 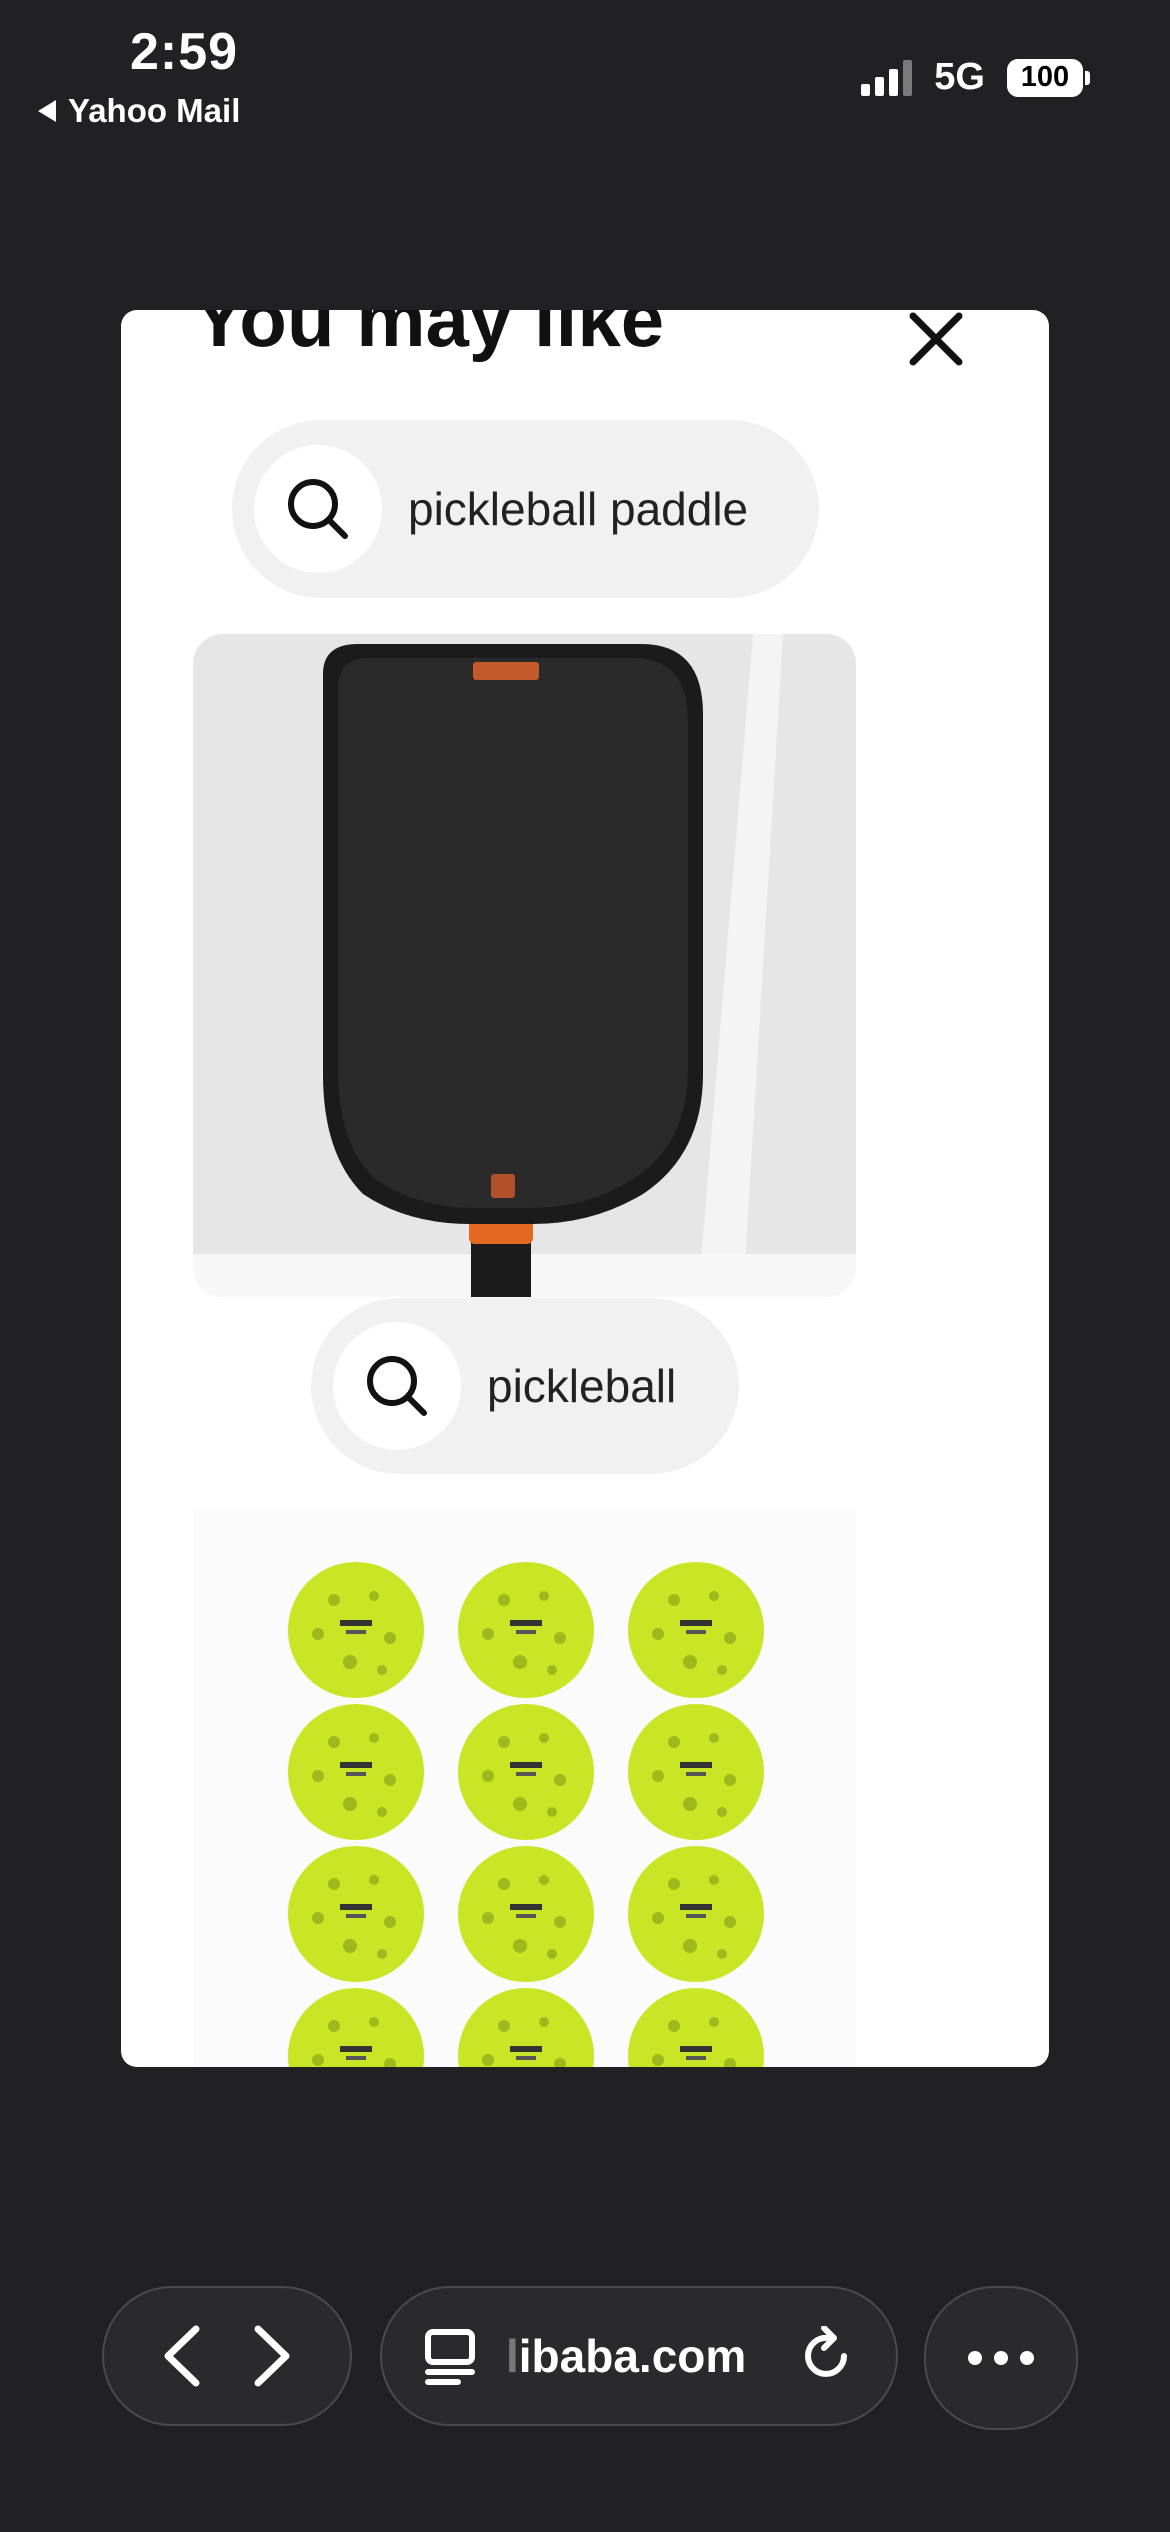 I want to click on navigation-buttons, so click(x=227, y=2356).